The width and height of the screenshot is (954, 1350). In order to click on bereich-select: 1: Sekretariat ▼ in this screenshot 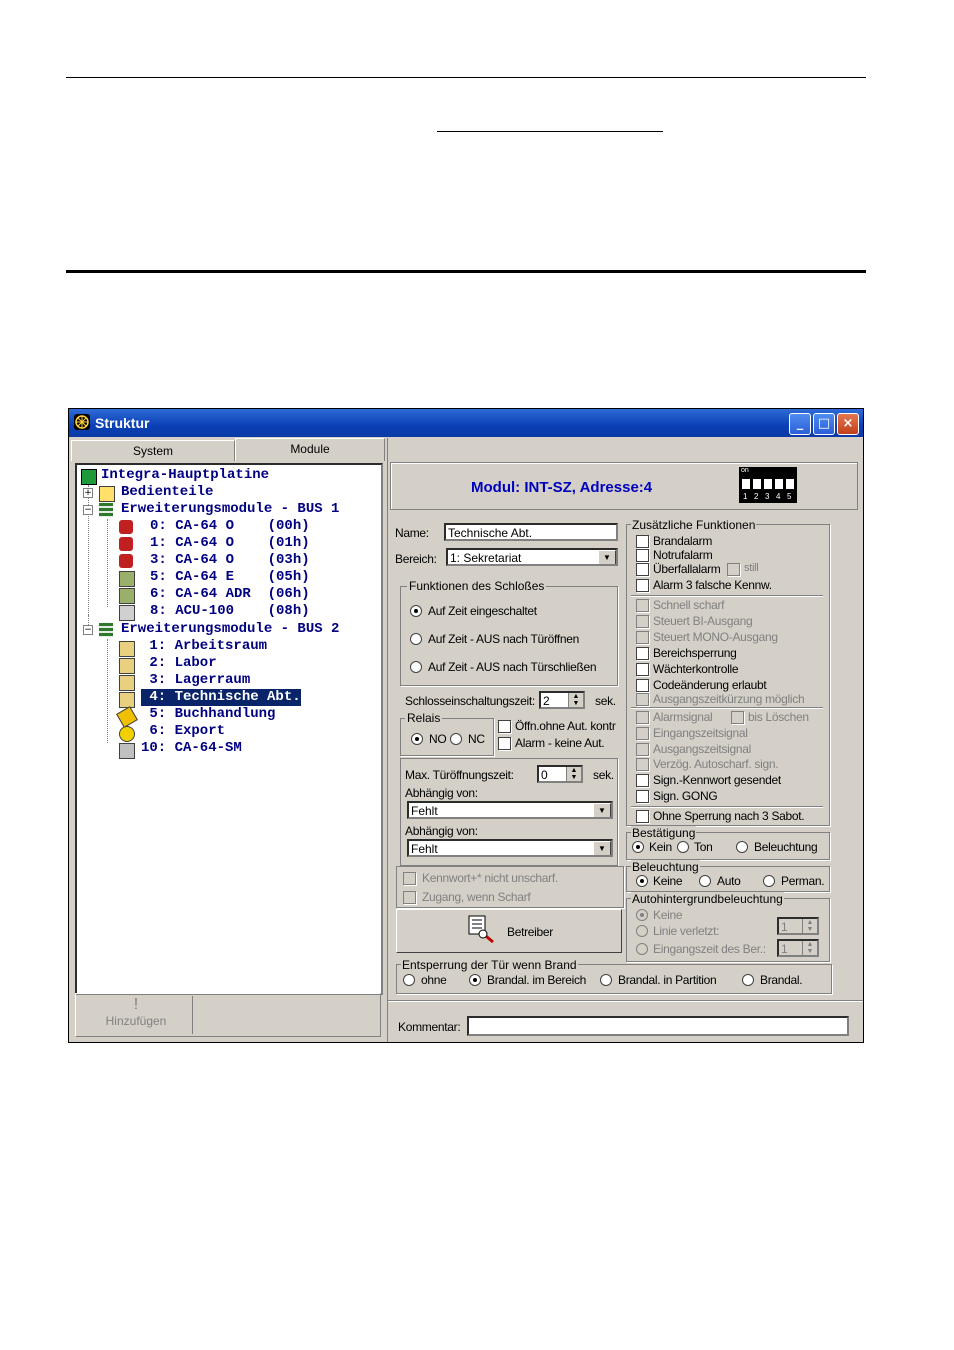, I will do `click(532, 557)`.